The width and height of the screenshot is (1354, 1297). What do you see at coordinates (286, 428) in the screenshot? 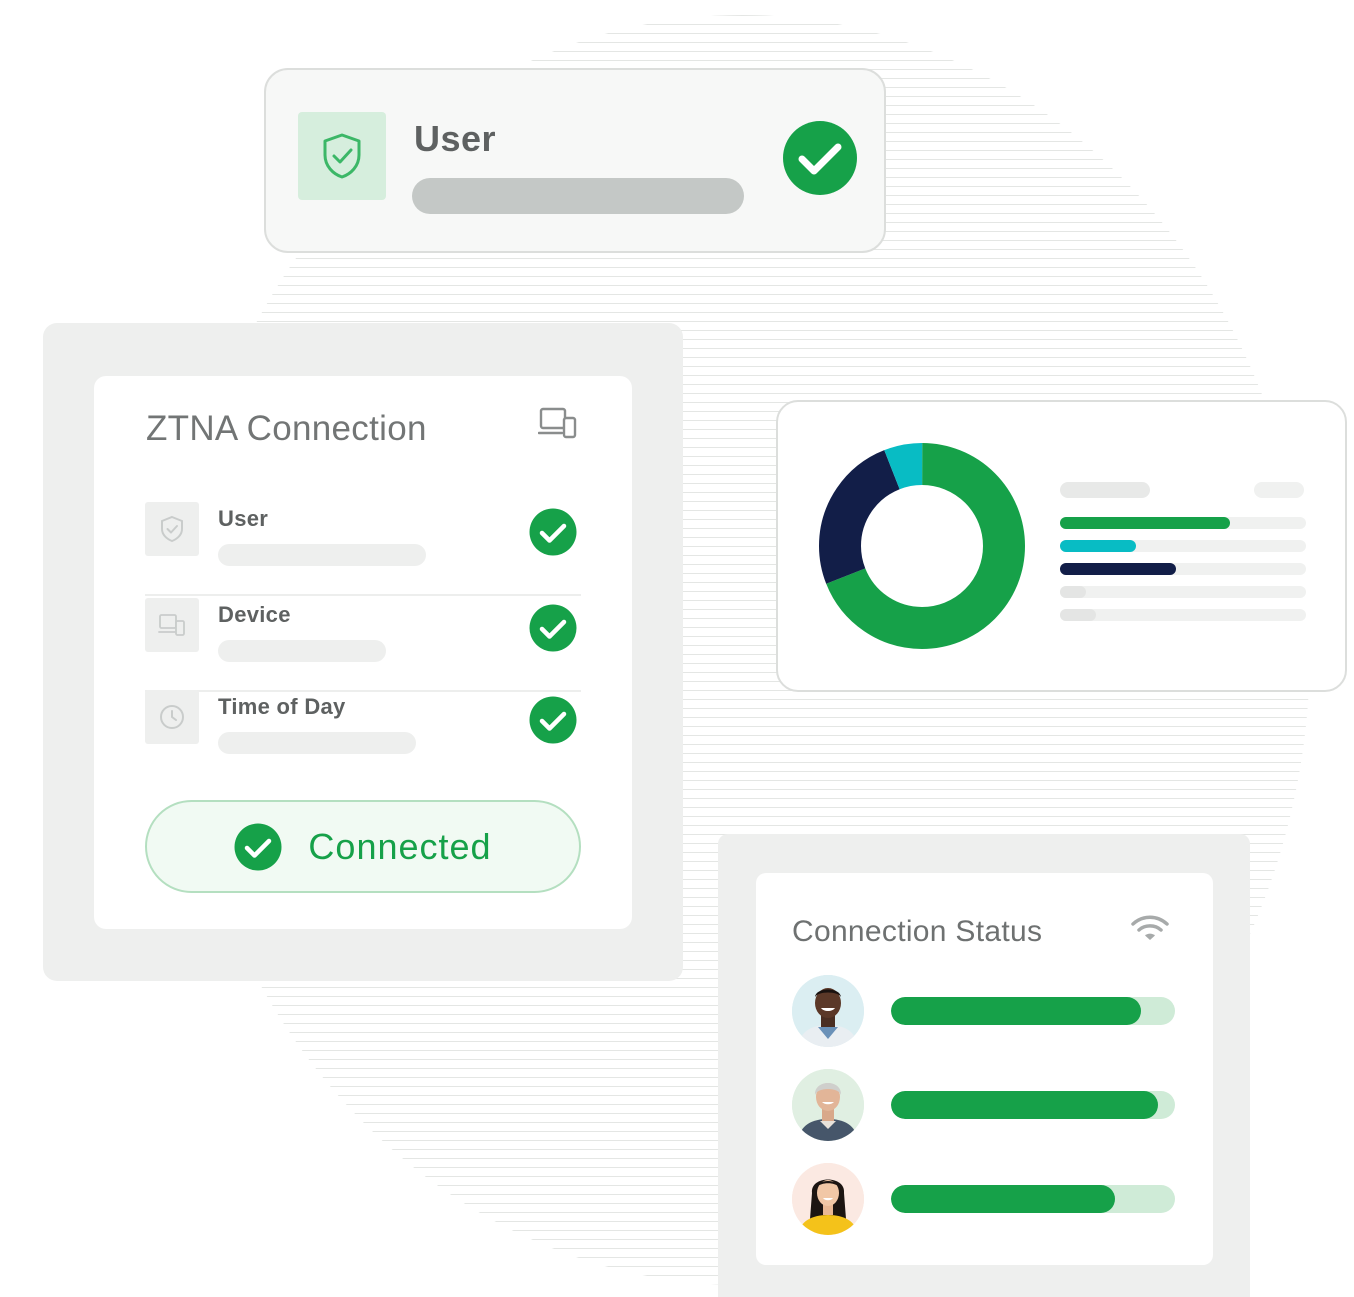
I see `ztna-title: ZTNA Connection` at bounding box center [286, 428].